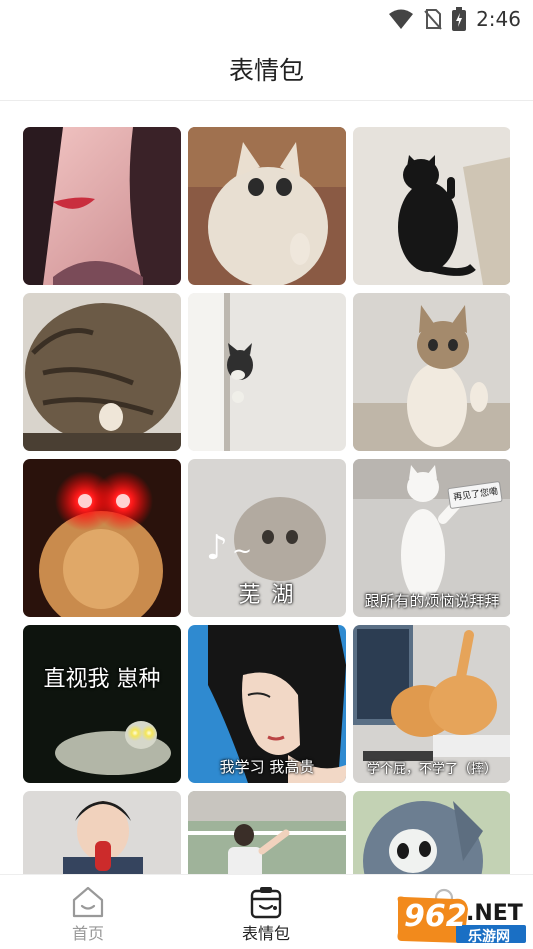 The width and height of the screenshot is (533, 949). I want to click on watermark-subtitle: 乐游网, so click(489, 937).